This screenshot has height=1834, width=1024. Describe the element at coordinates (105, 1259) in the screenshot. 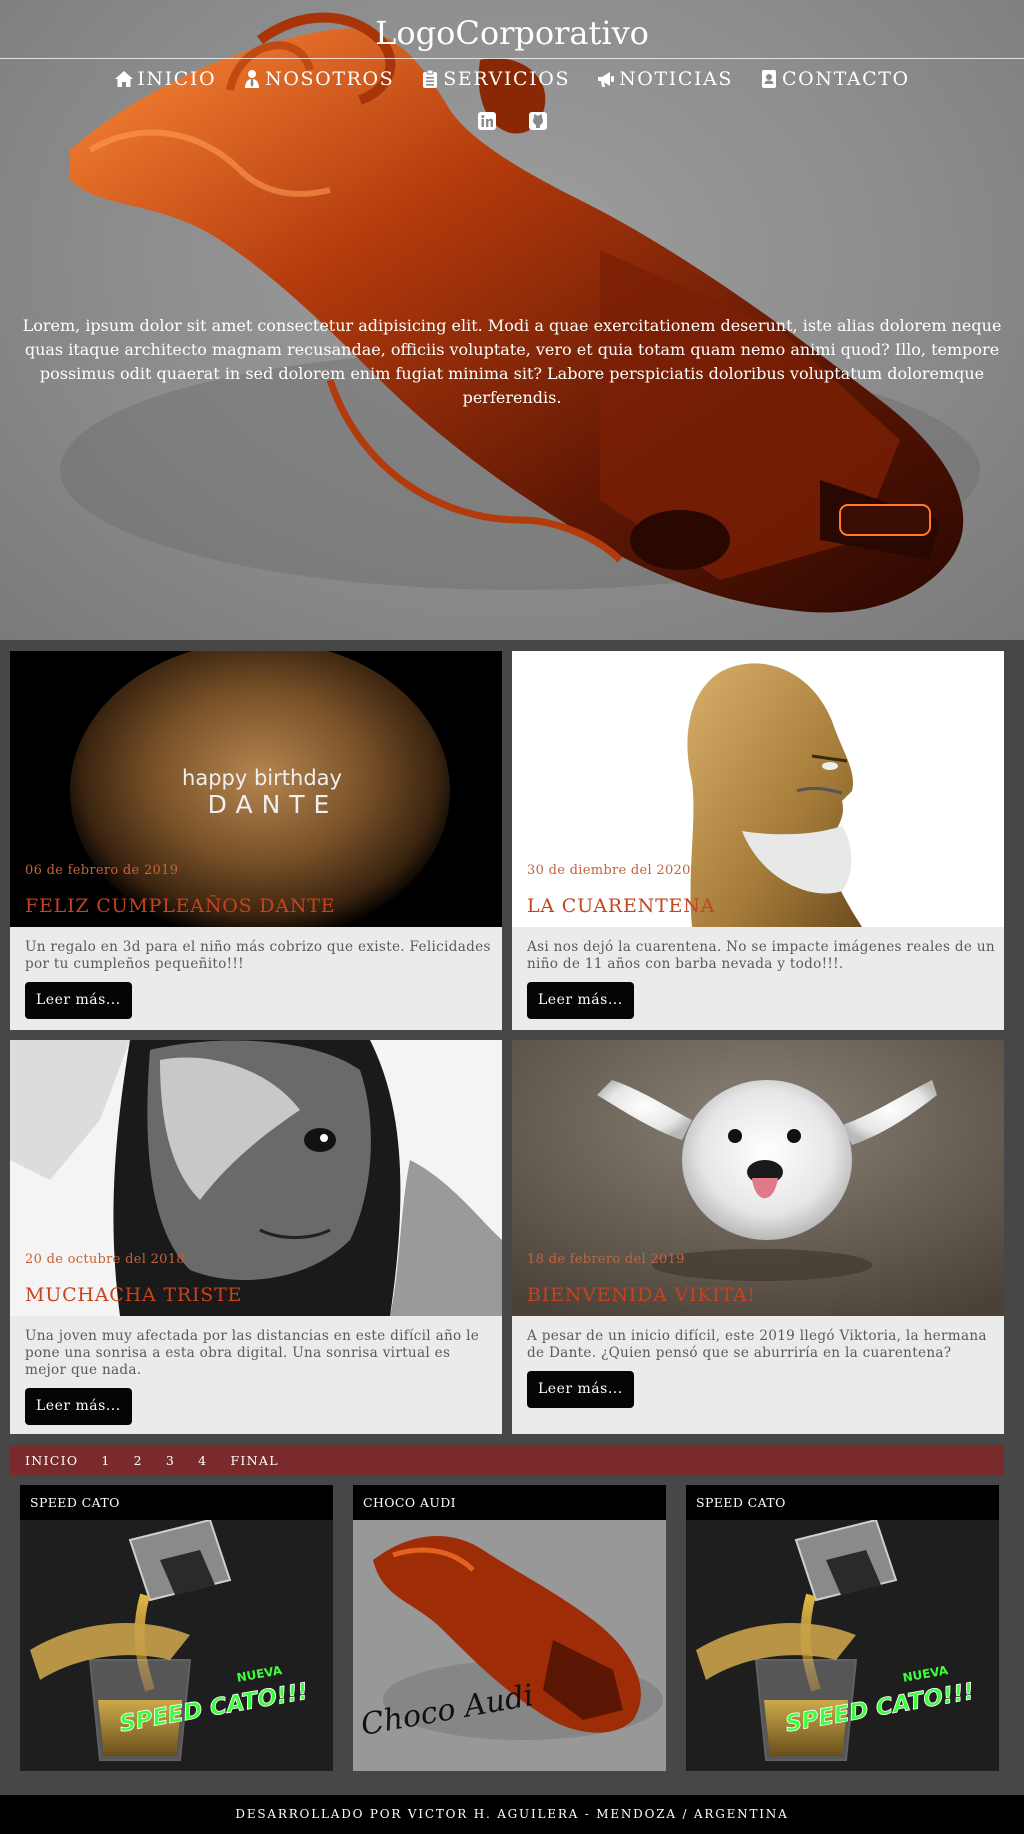

I see `article-date: 20 de octubre del 2018` at that location.